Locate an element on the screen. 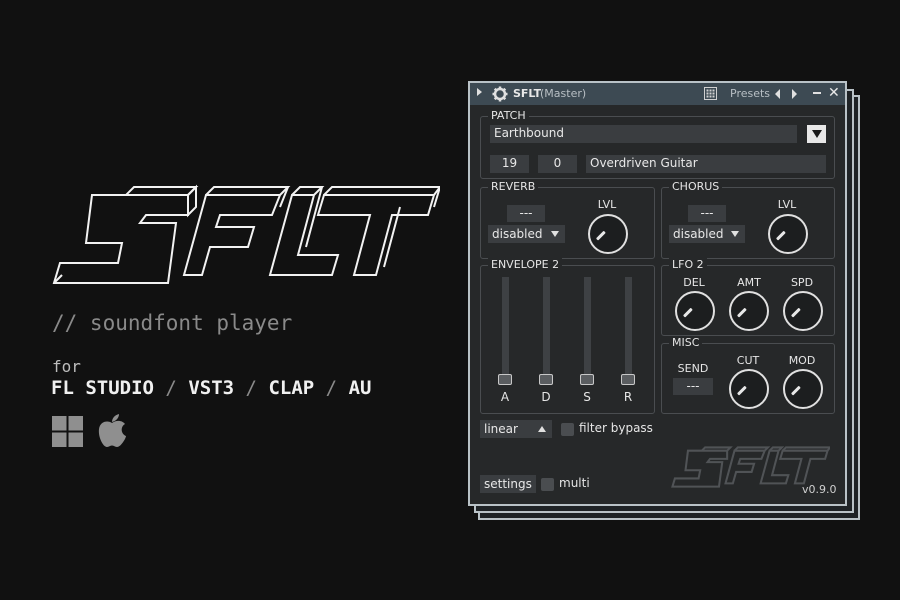 This screenshot has width=900, height=600. window-title: SFLT is located at coordinates (527, 93).